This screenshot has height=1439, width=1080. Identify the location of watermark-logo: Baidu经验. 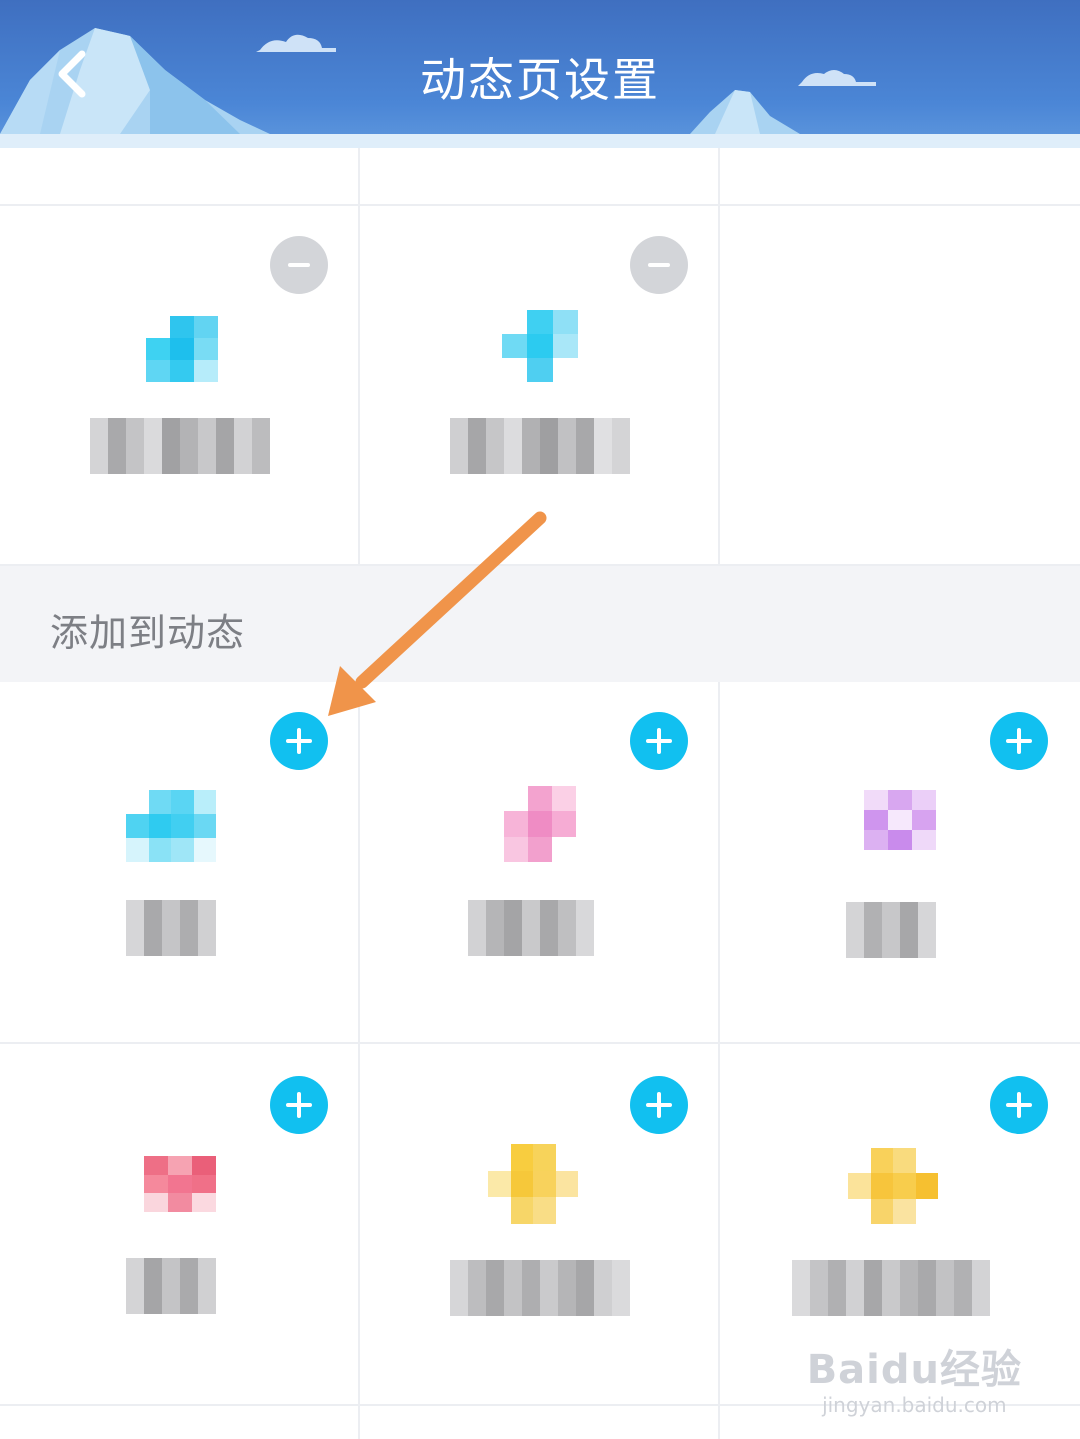
(914, 1370).